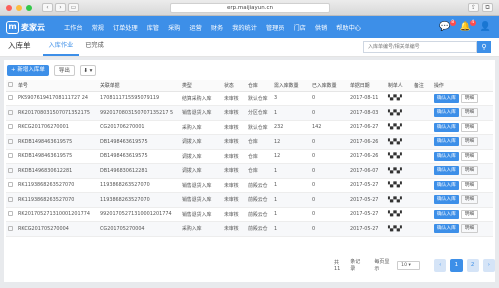 The image size is (499, 288). I want to click on address-bar: erp.maijiayun.cn, so click(250, 8).